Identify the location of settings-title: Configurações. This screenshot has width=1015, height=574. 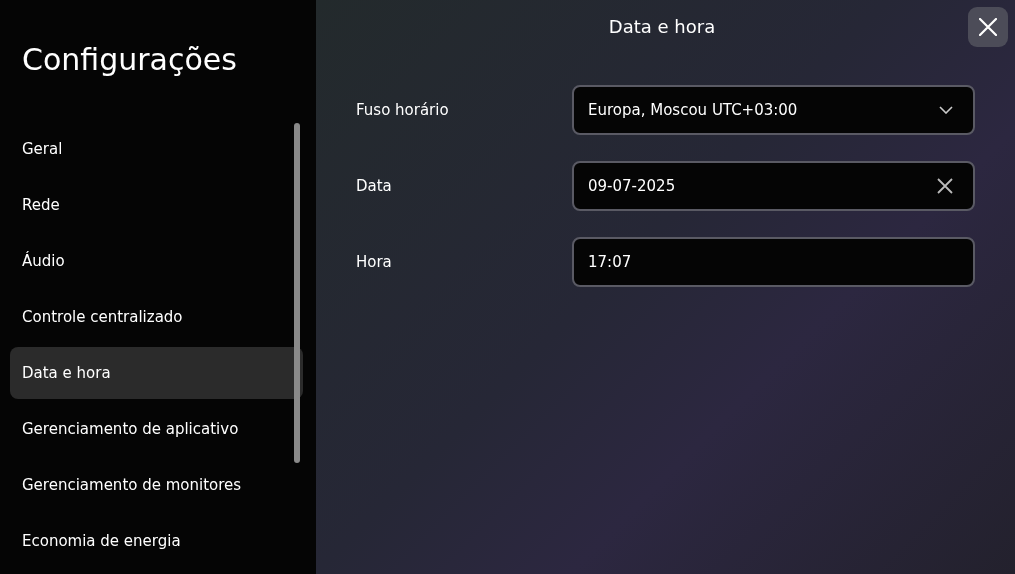
(130, 60).